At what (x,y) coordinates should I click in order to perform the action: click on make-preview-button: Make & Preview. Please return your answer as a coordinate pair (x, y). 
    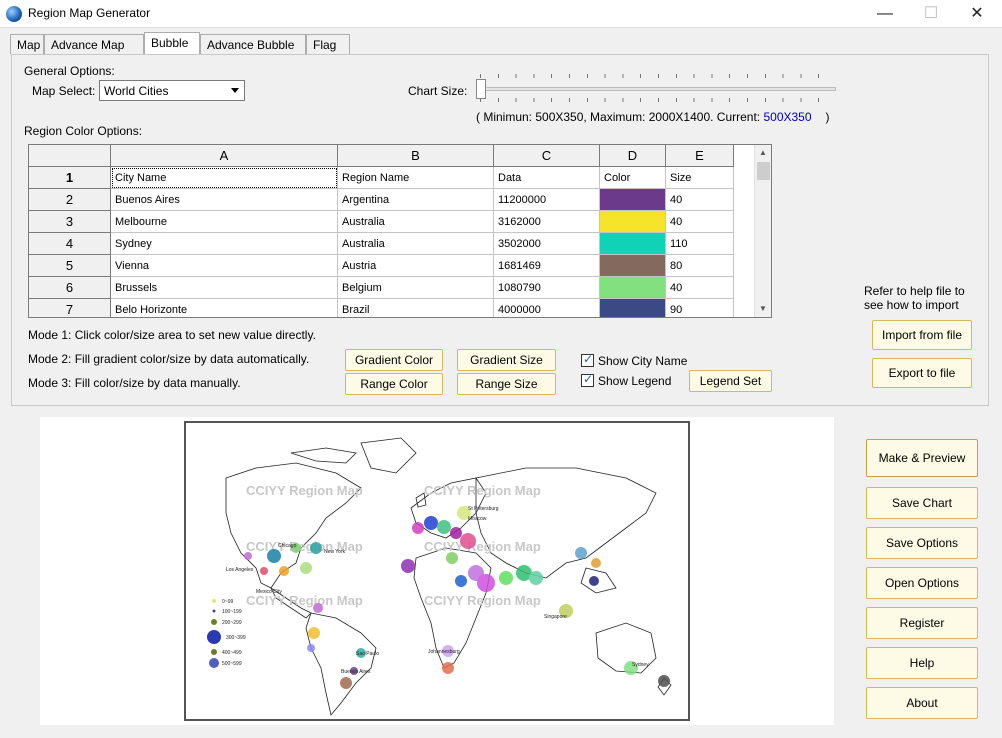
    Looking at the image, I should click on (922, 458).